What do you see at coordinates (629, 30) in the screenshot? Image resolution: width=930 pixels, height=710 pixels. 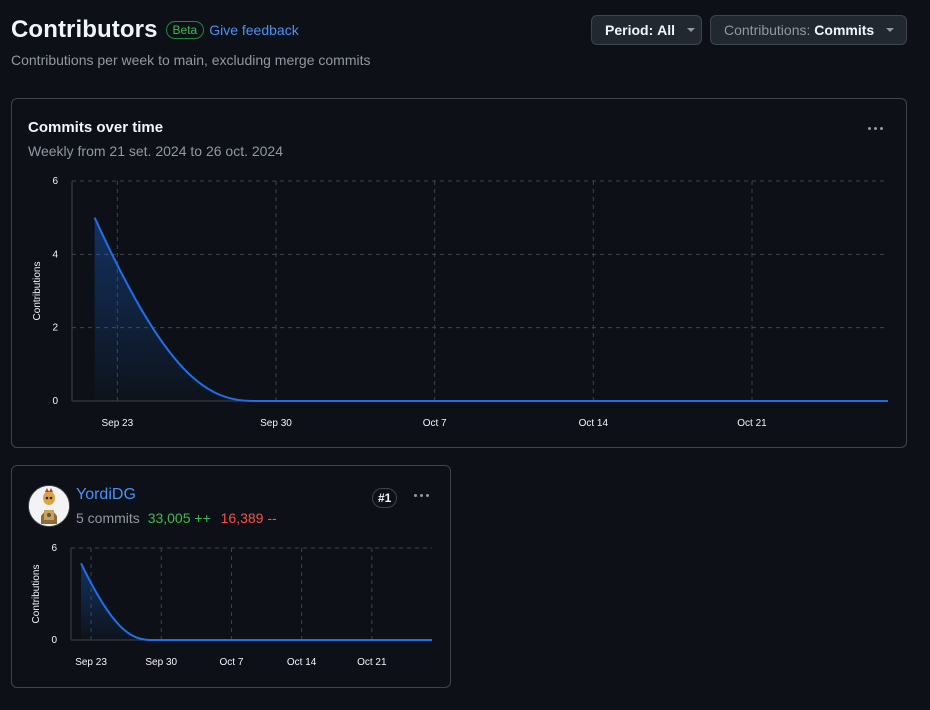 I see `period-label: Period:` at bounding box center [629, 30].